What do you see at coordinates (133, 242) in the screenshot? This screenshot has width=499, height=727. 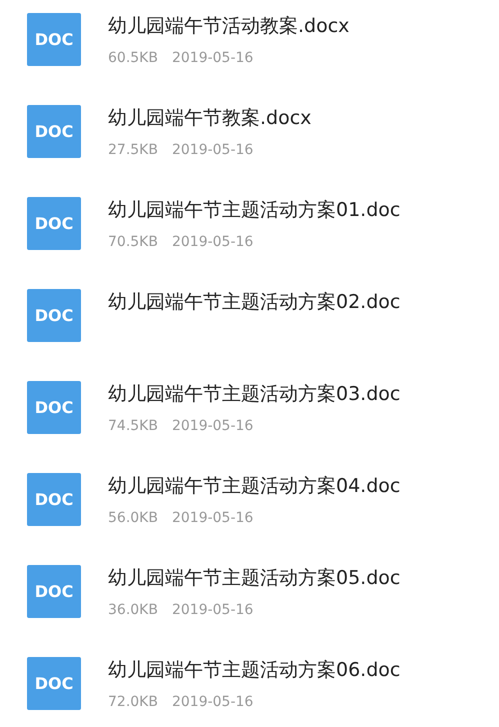 I see `file-size: 70.5KB` at bounding box center [133, 242].